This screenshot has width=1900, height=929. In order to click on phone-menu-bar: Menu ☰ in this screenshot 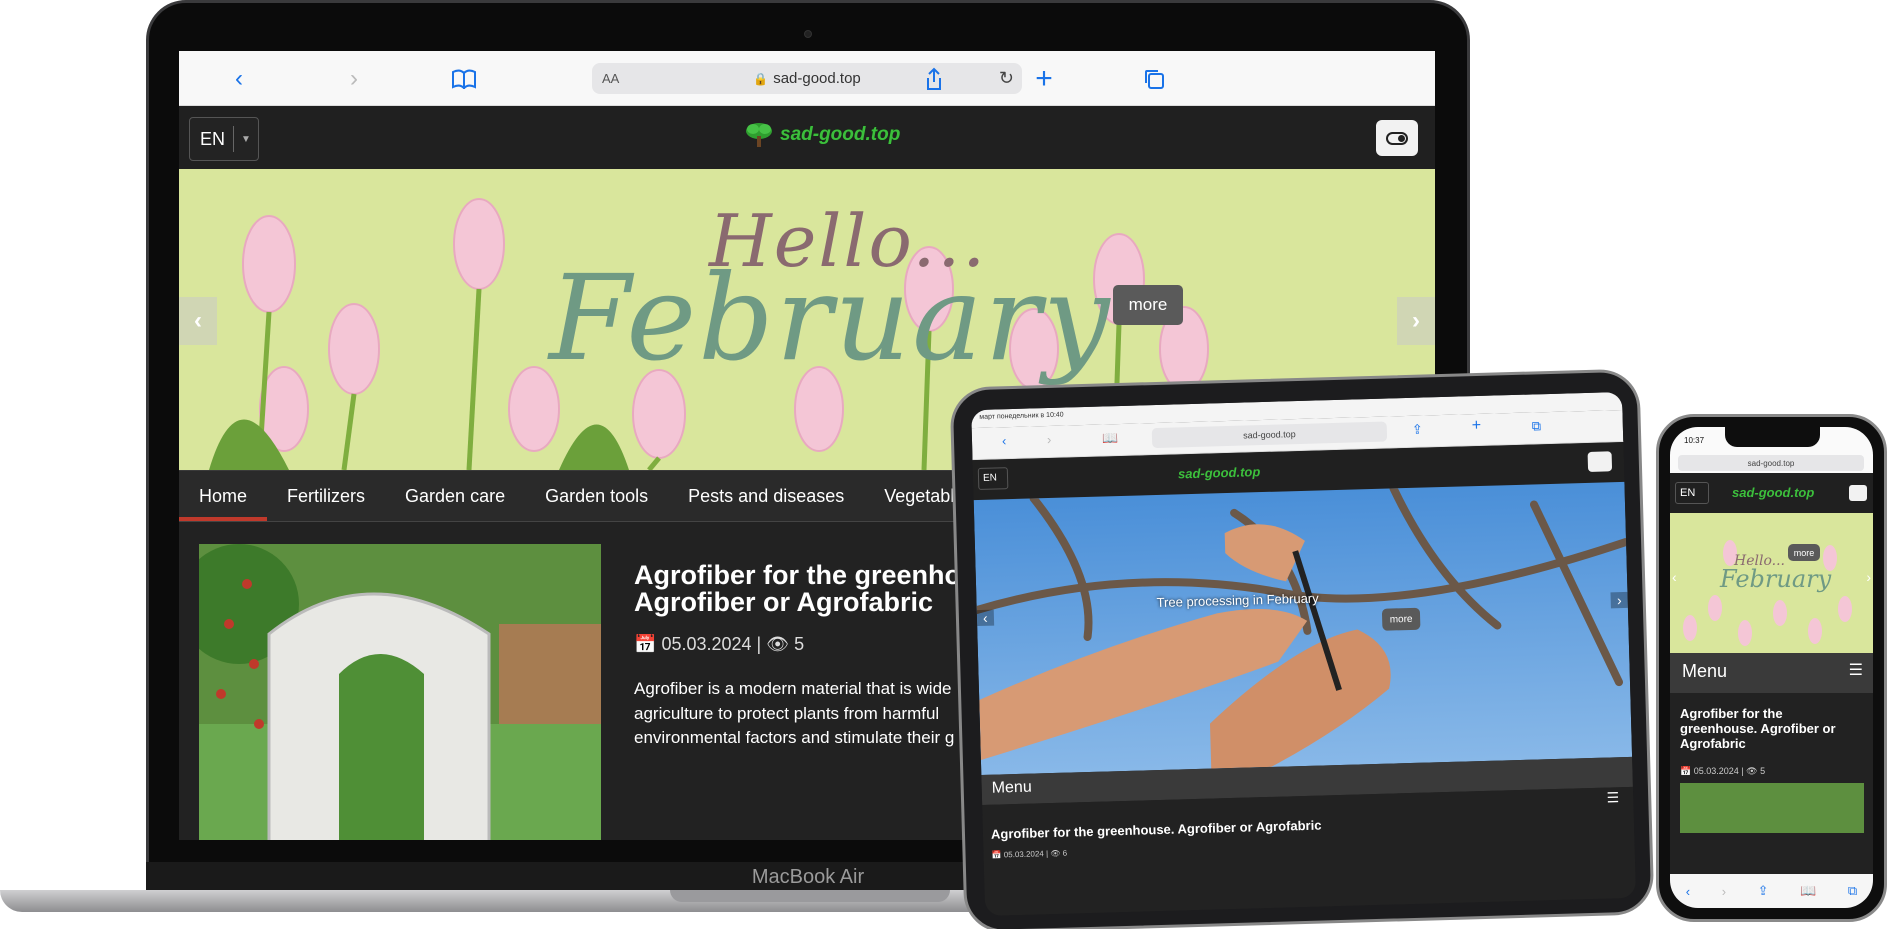, I will do `click(1771, 673)`.